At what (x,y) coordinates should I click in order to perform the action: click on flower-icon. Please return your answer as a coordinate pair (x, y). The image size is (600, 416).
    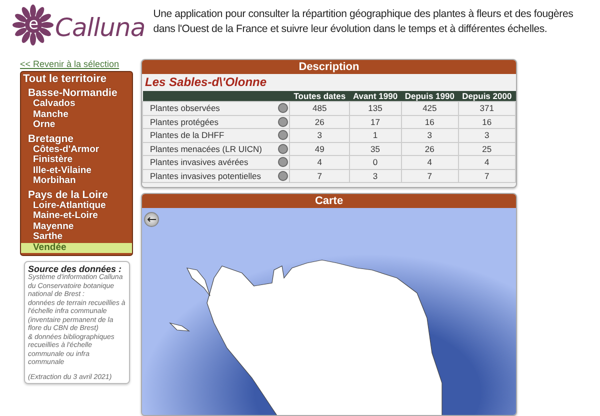
    Looking at the image, I should click on (33, 25).